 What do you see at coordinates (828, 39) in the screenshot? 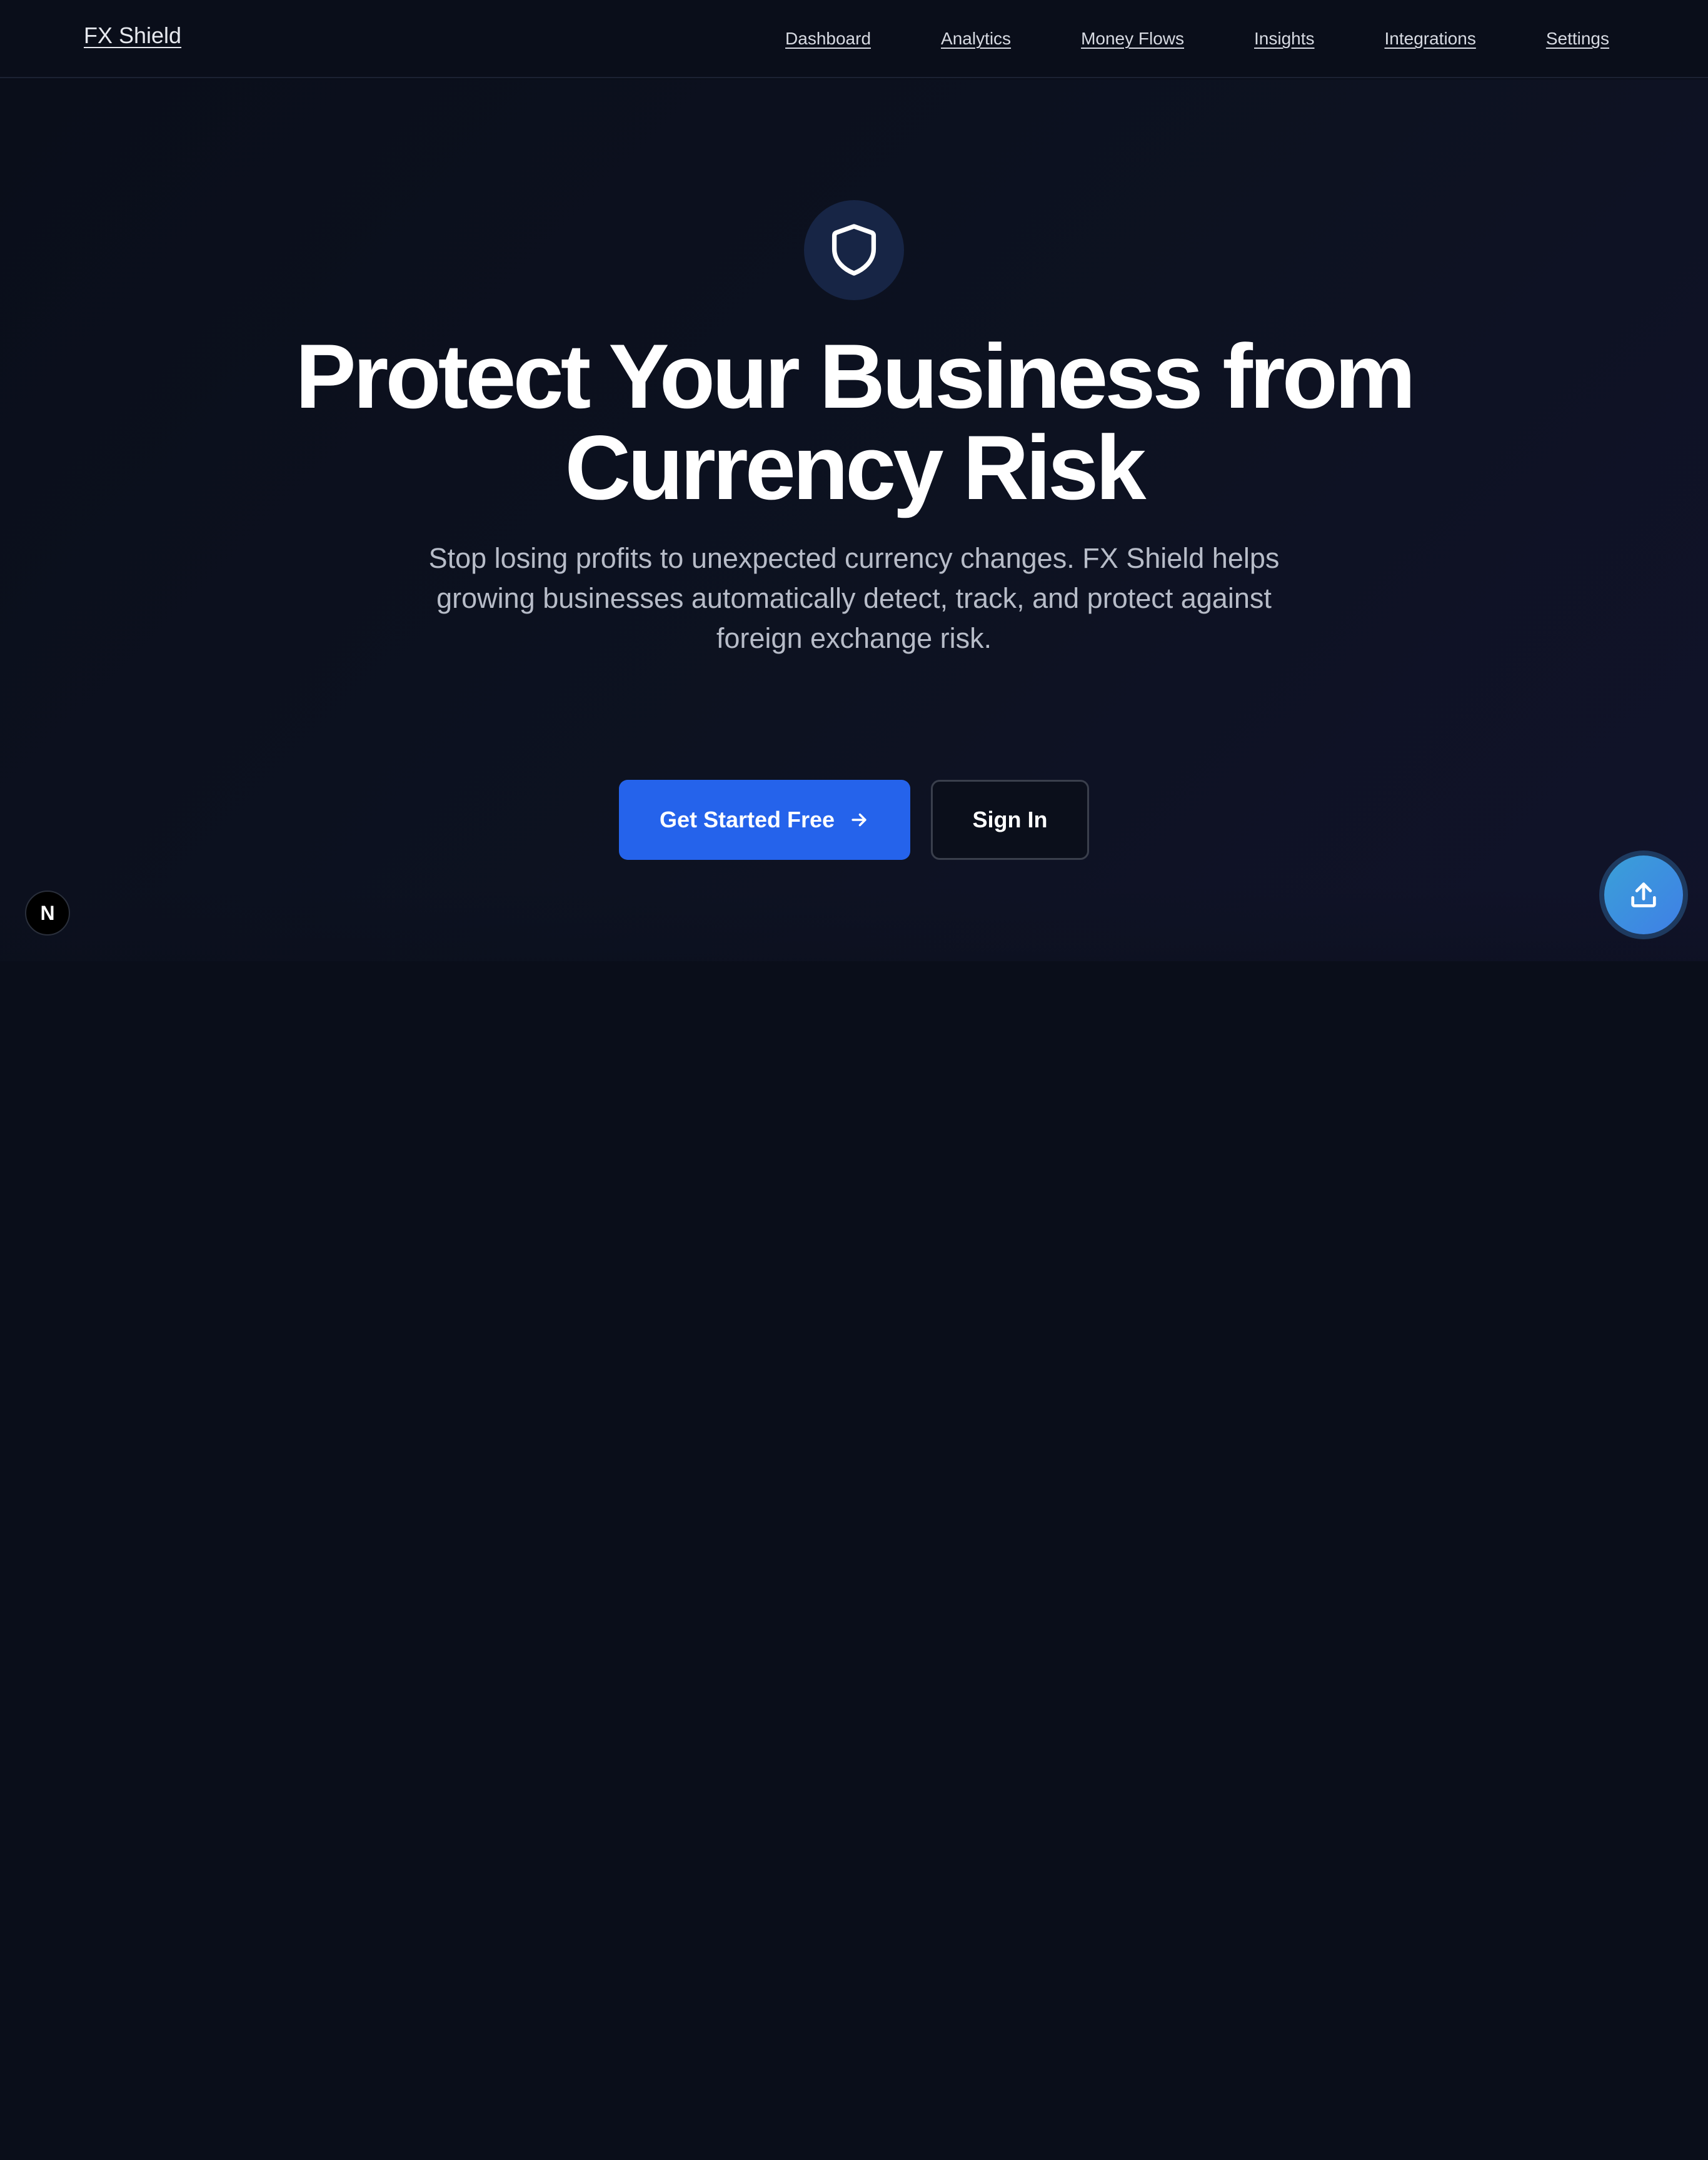
I see `nav-link-dashboard: Dashboard` at bounding box center [828, 39].